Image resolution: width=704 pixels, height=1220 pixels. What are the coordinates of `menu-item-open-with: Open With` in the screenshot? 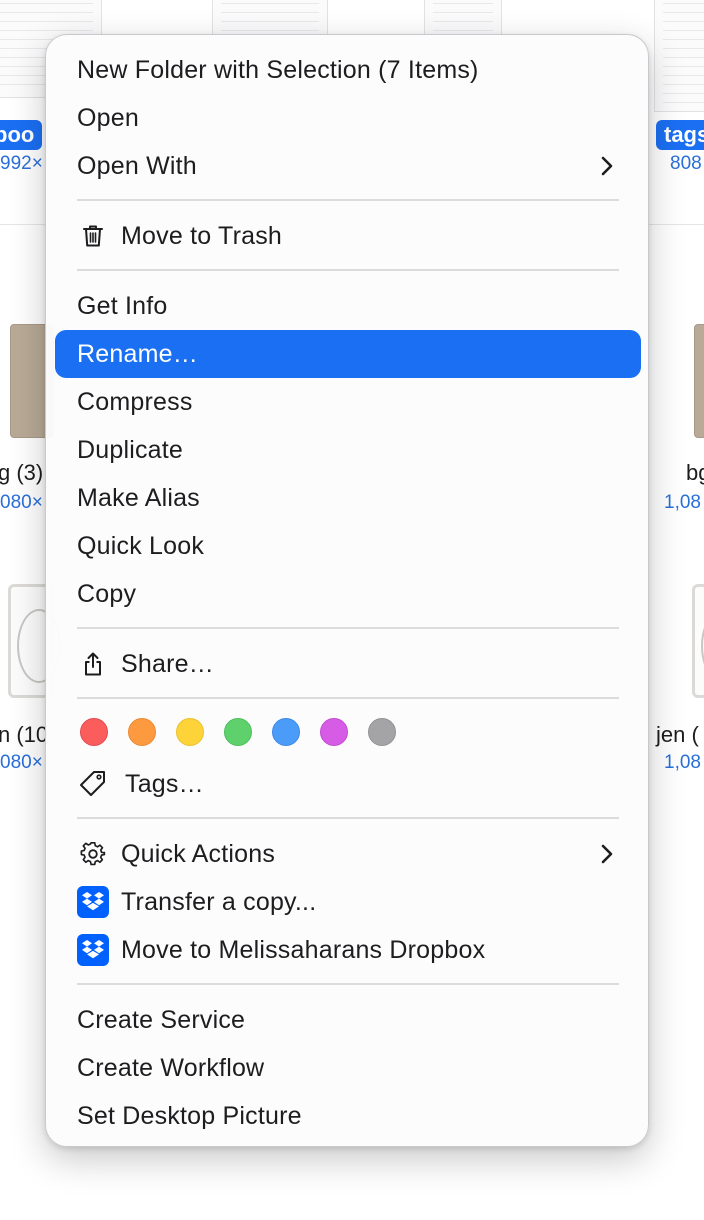 It's located at (348, 166).